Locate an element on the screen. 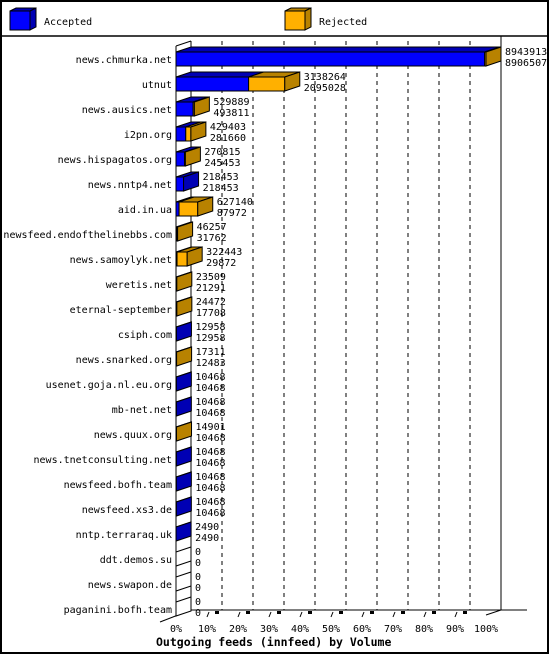  category-label: news.snarked.org is located at coordinates (124, 360).